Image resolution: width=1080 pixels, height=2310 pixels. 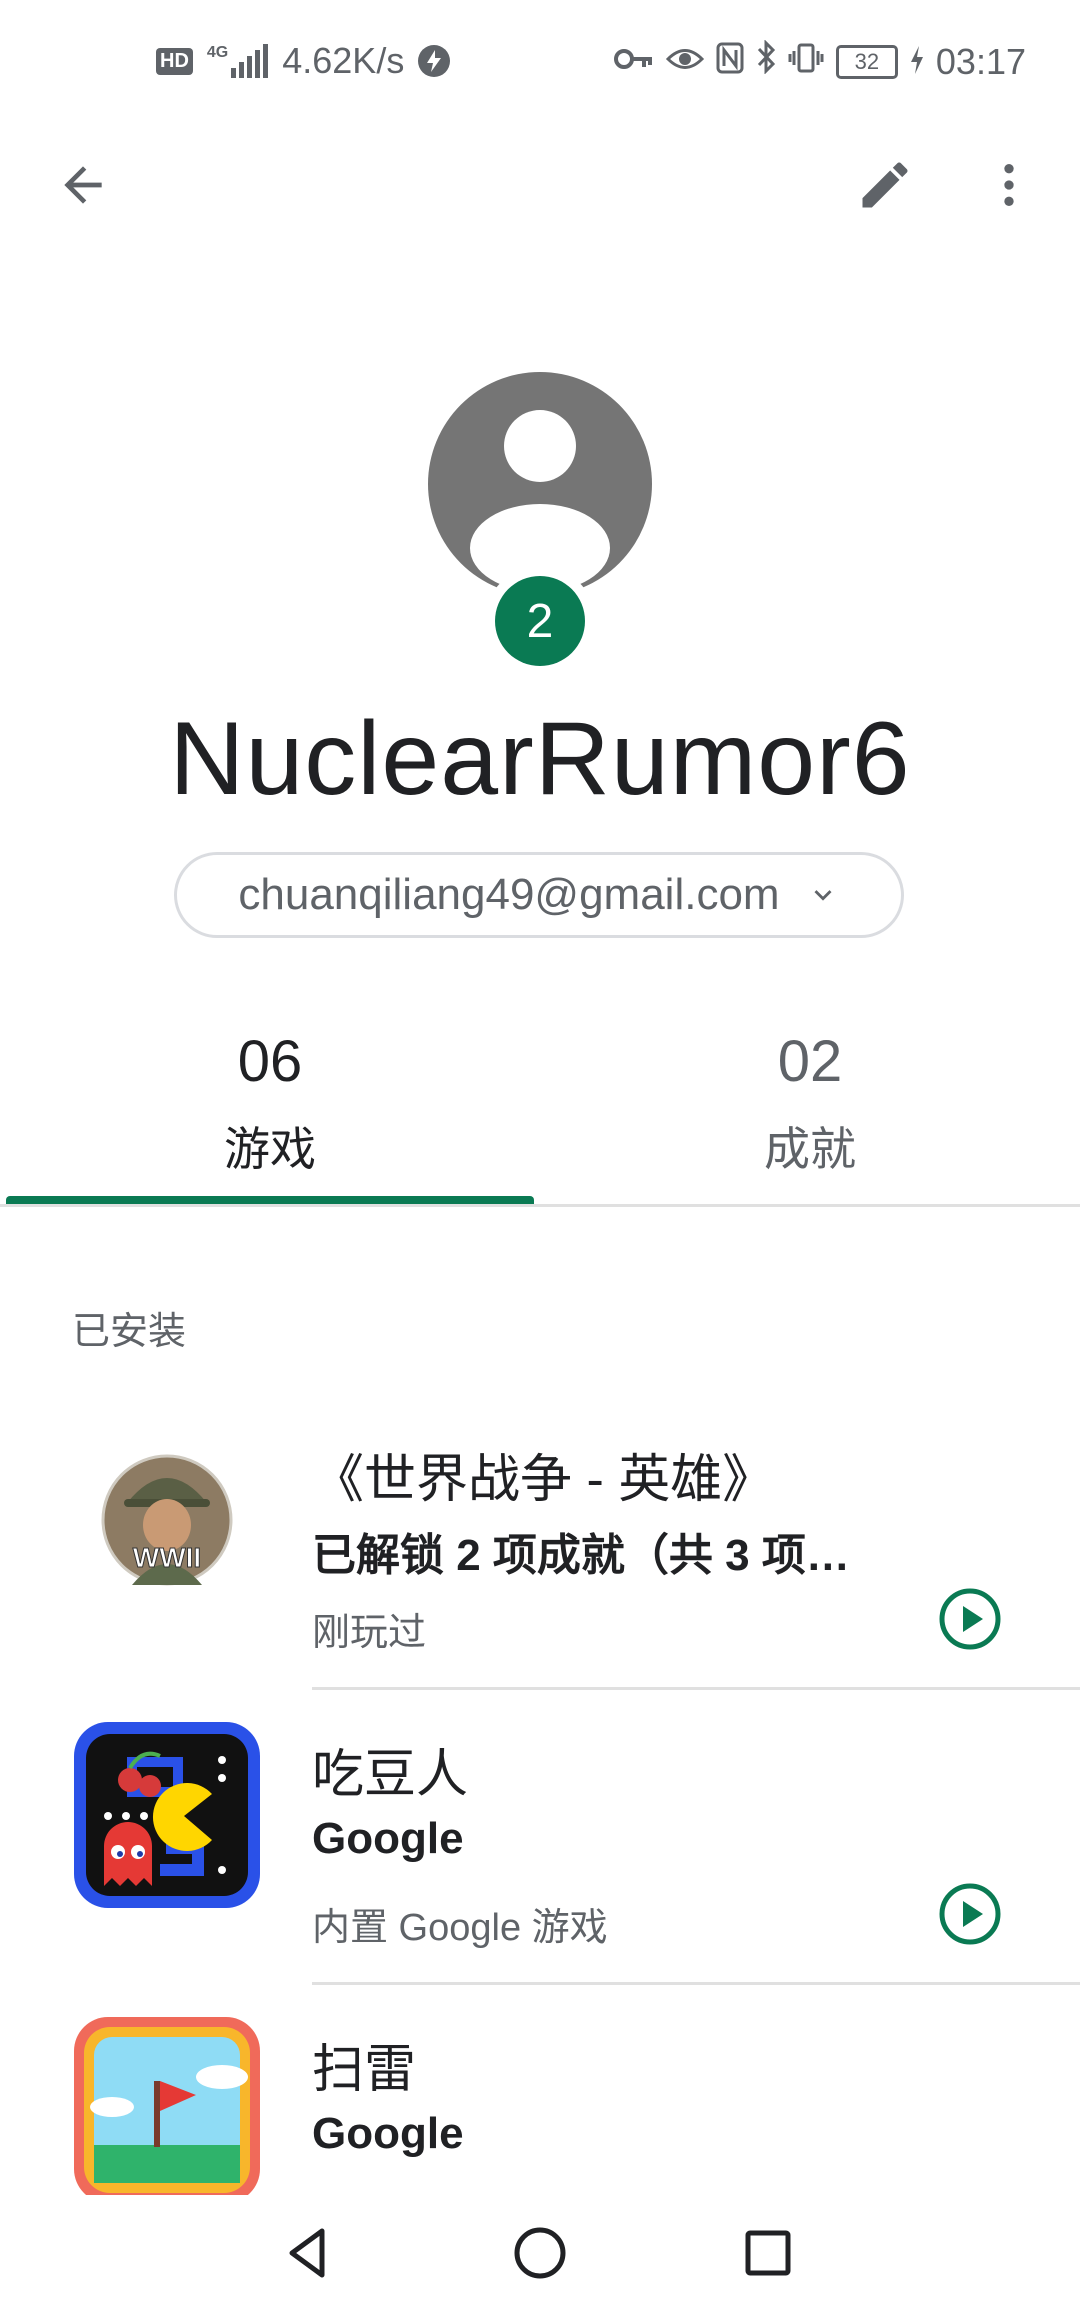 I want to click on pencil-icon, so click(x=885, y=185).